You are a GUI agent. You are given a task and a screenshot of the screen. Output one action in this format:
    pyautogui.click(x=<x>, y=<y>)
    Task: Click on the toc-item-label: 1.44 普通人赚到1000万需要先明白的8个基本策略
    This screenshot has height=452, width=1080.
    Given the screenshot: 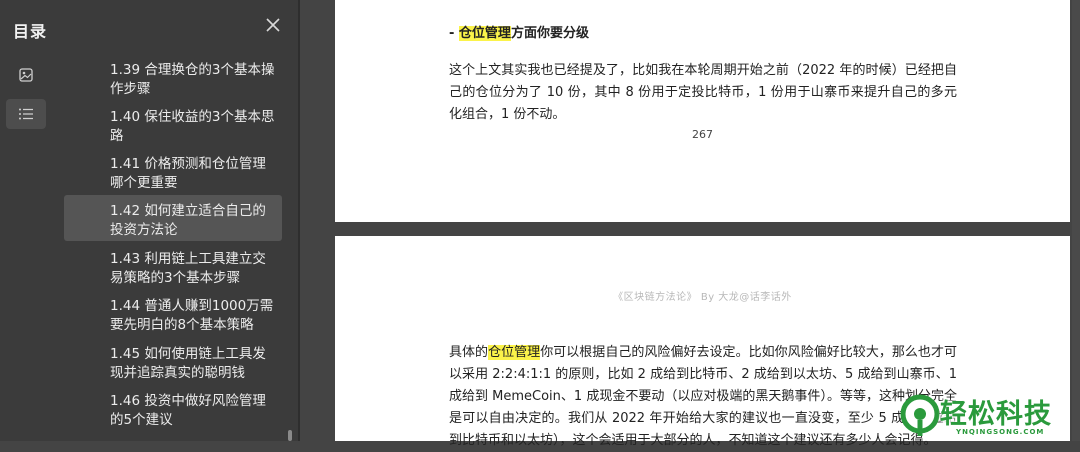 What is the action you would take?
    pyautogui.click(x=192, y=315)
    